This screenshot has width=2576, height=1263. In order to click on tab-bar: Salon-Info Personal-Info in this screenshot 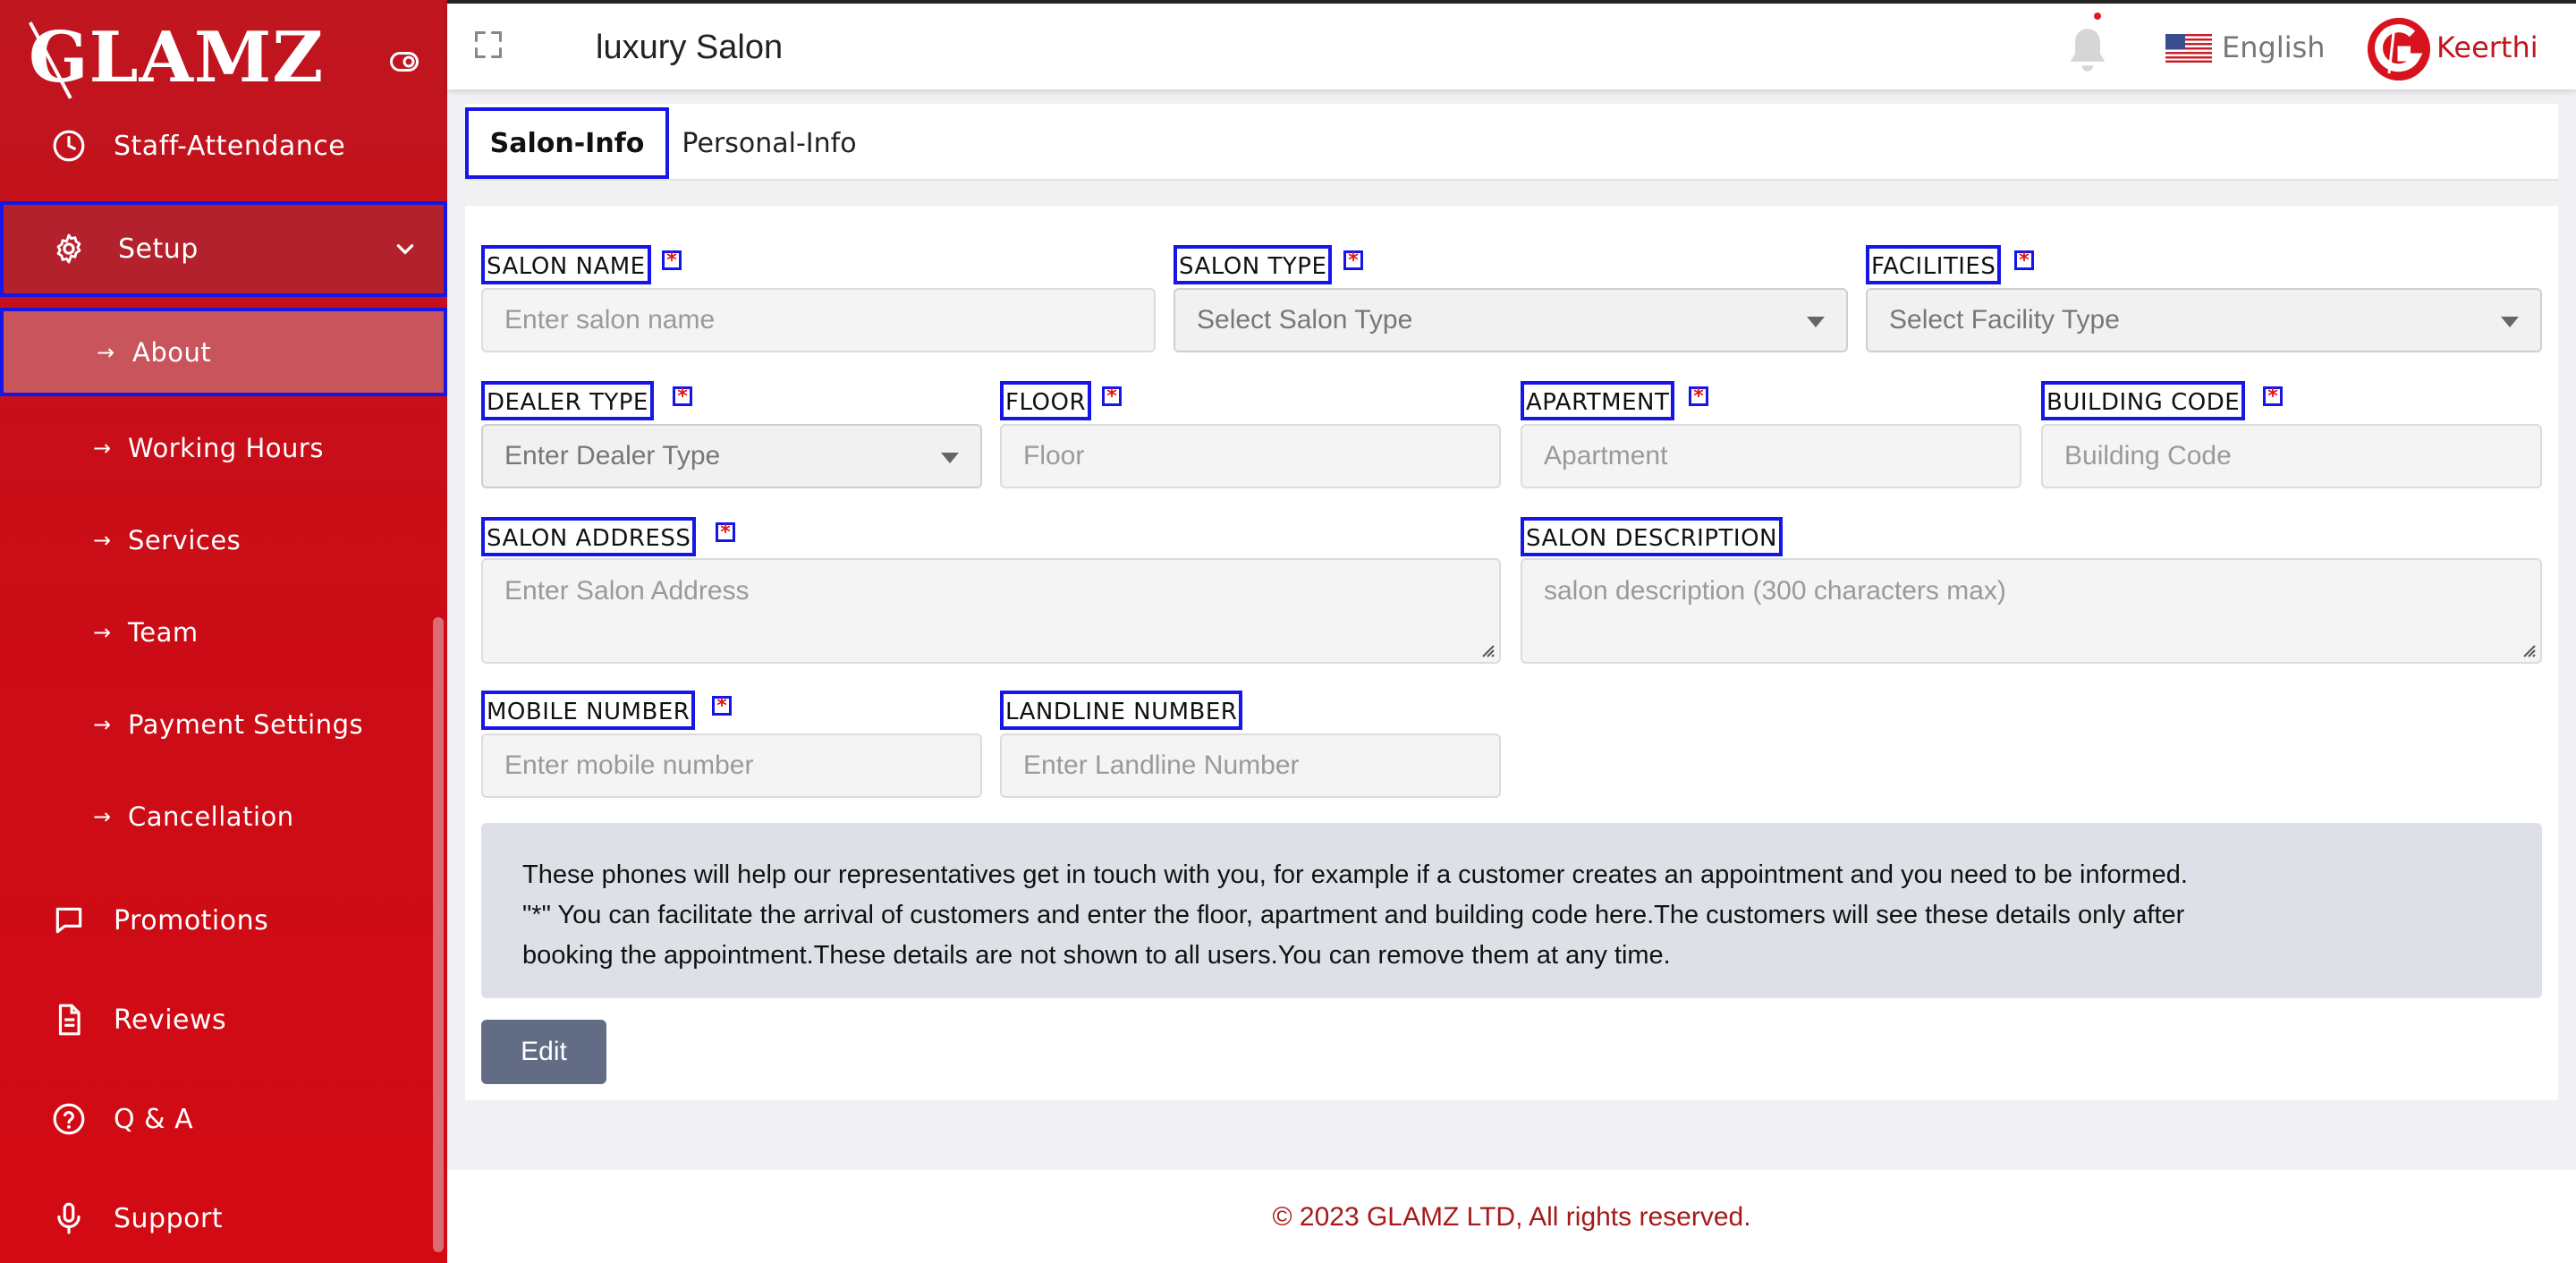, I will do `click(1511, 142)`.